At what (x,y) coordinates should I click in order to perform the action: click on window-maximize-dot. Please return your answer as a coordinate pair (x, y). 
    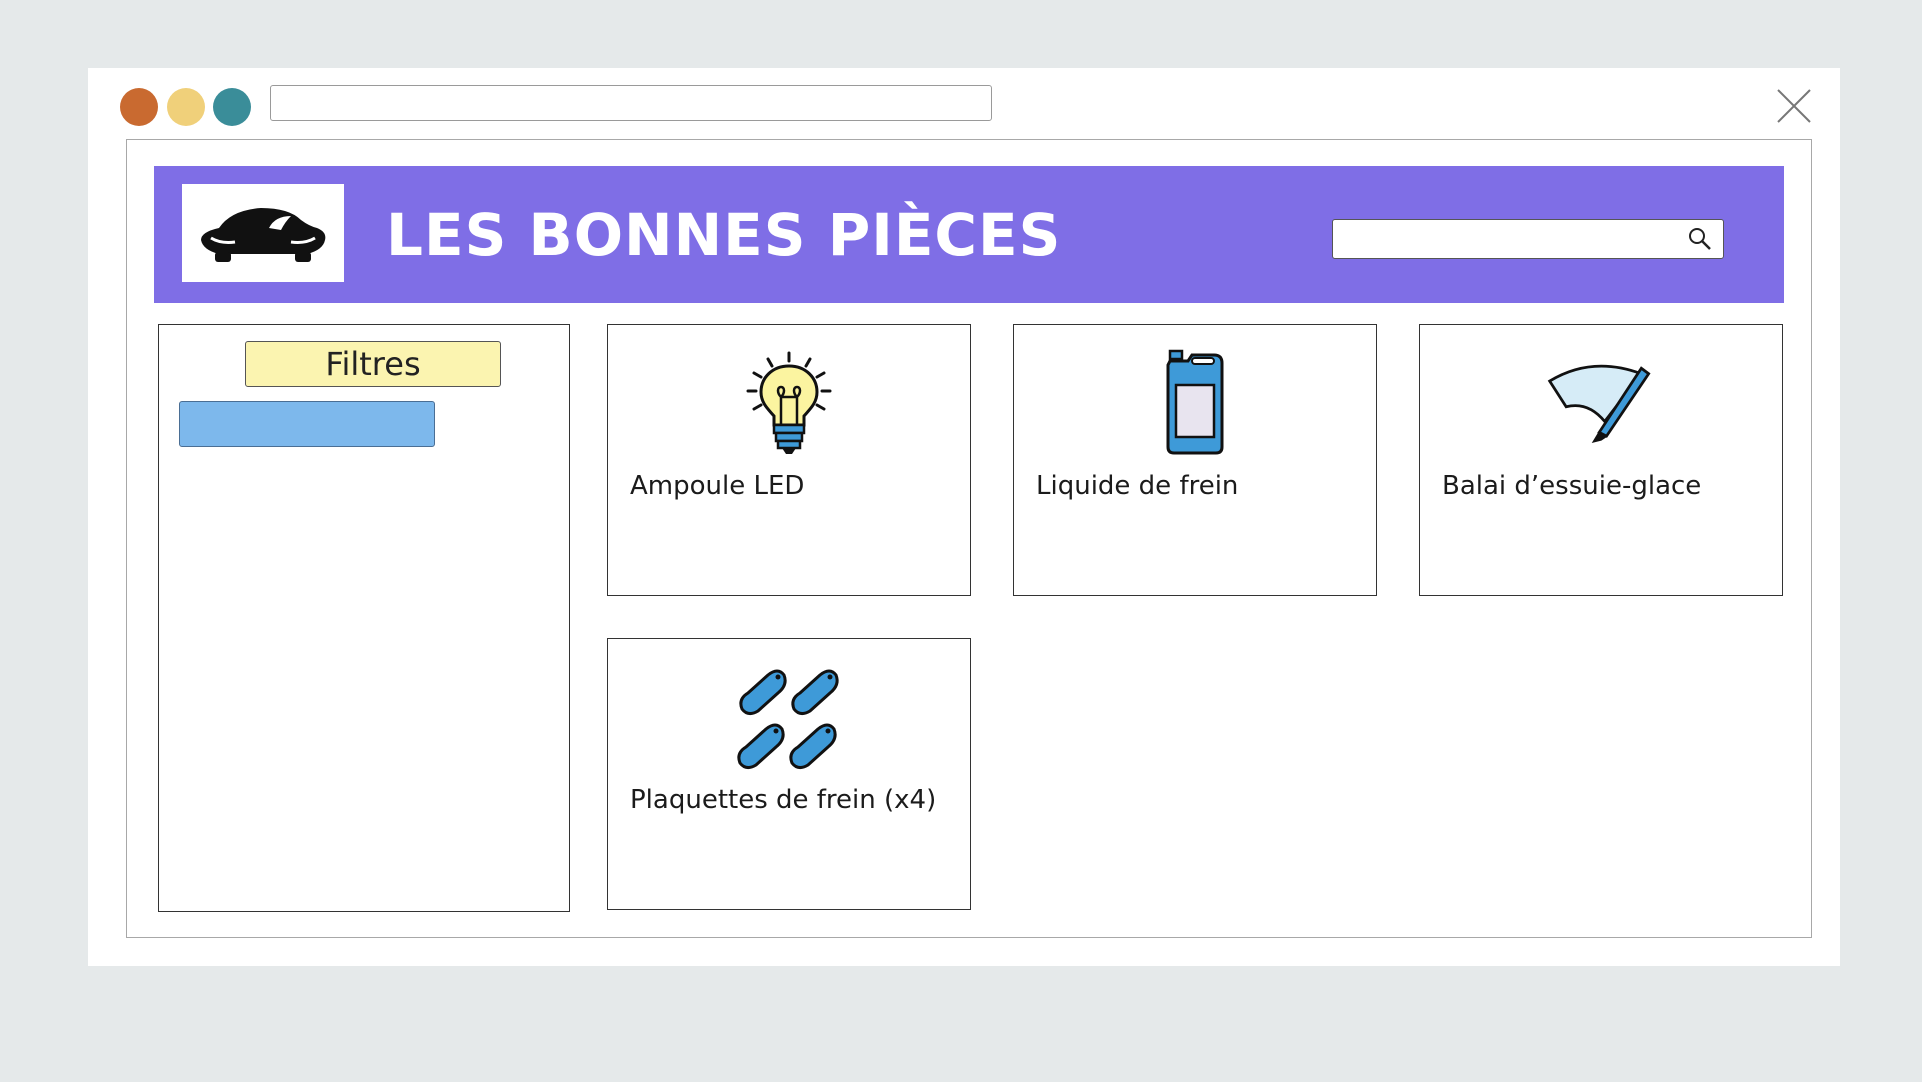
    Looking at the image, I should click on (232, 107).